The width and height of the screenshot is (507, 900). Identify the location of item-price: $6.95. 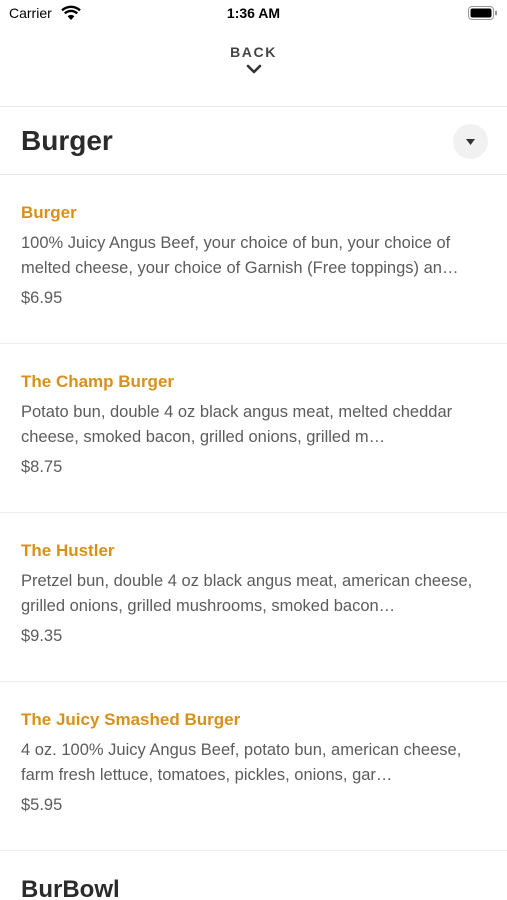
(42, 298).